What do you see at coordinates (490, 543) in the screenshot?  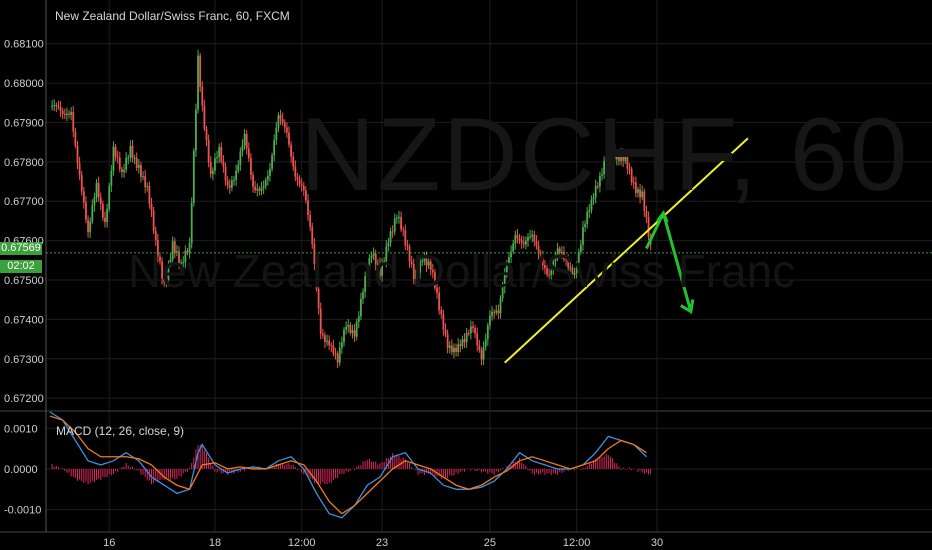 I see `x-tick-label: 25` at bounding box center [490, 543].